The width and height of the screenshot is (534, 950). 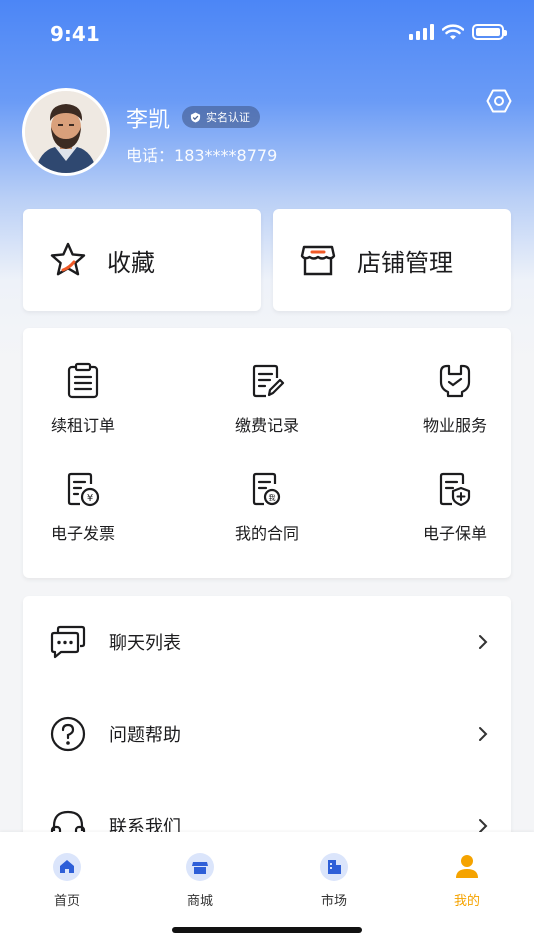 I want to click on service-label: 物业服务, so click(x=454, y=425).